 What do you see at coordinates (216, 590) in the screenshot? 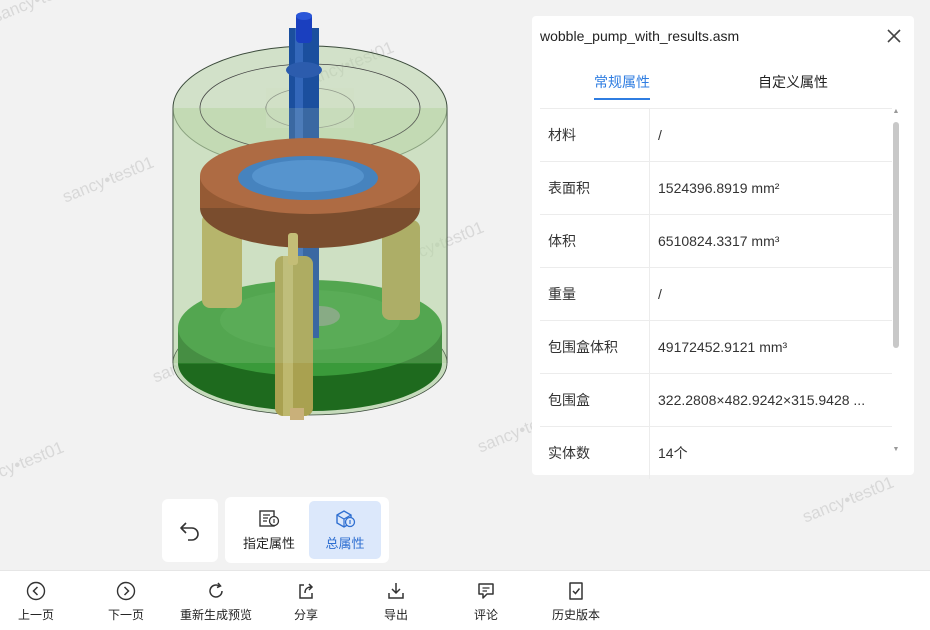
I see `refresh-icon` at bounding box center [216, 590].